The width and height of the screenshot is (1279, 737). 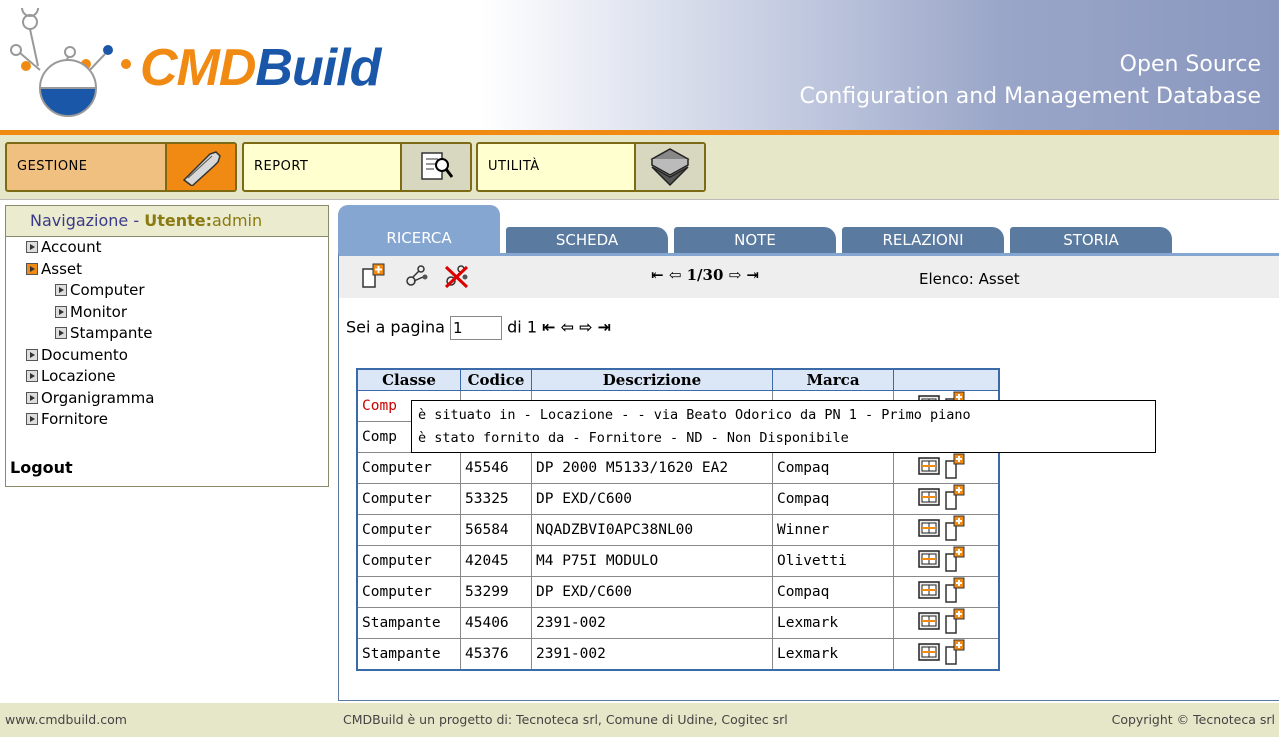 What do you see at coordinates (652, 530) in the screenshot?
I see `cell-descrizione: NQADZBVI0APC38NL00` at bounding box center [652, 530].